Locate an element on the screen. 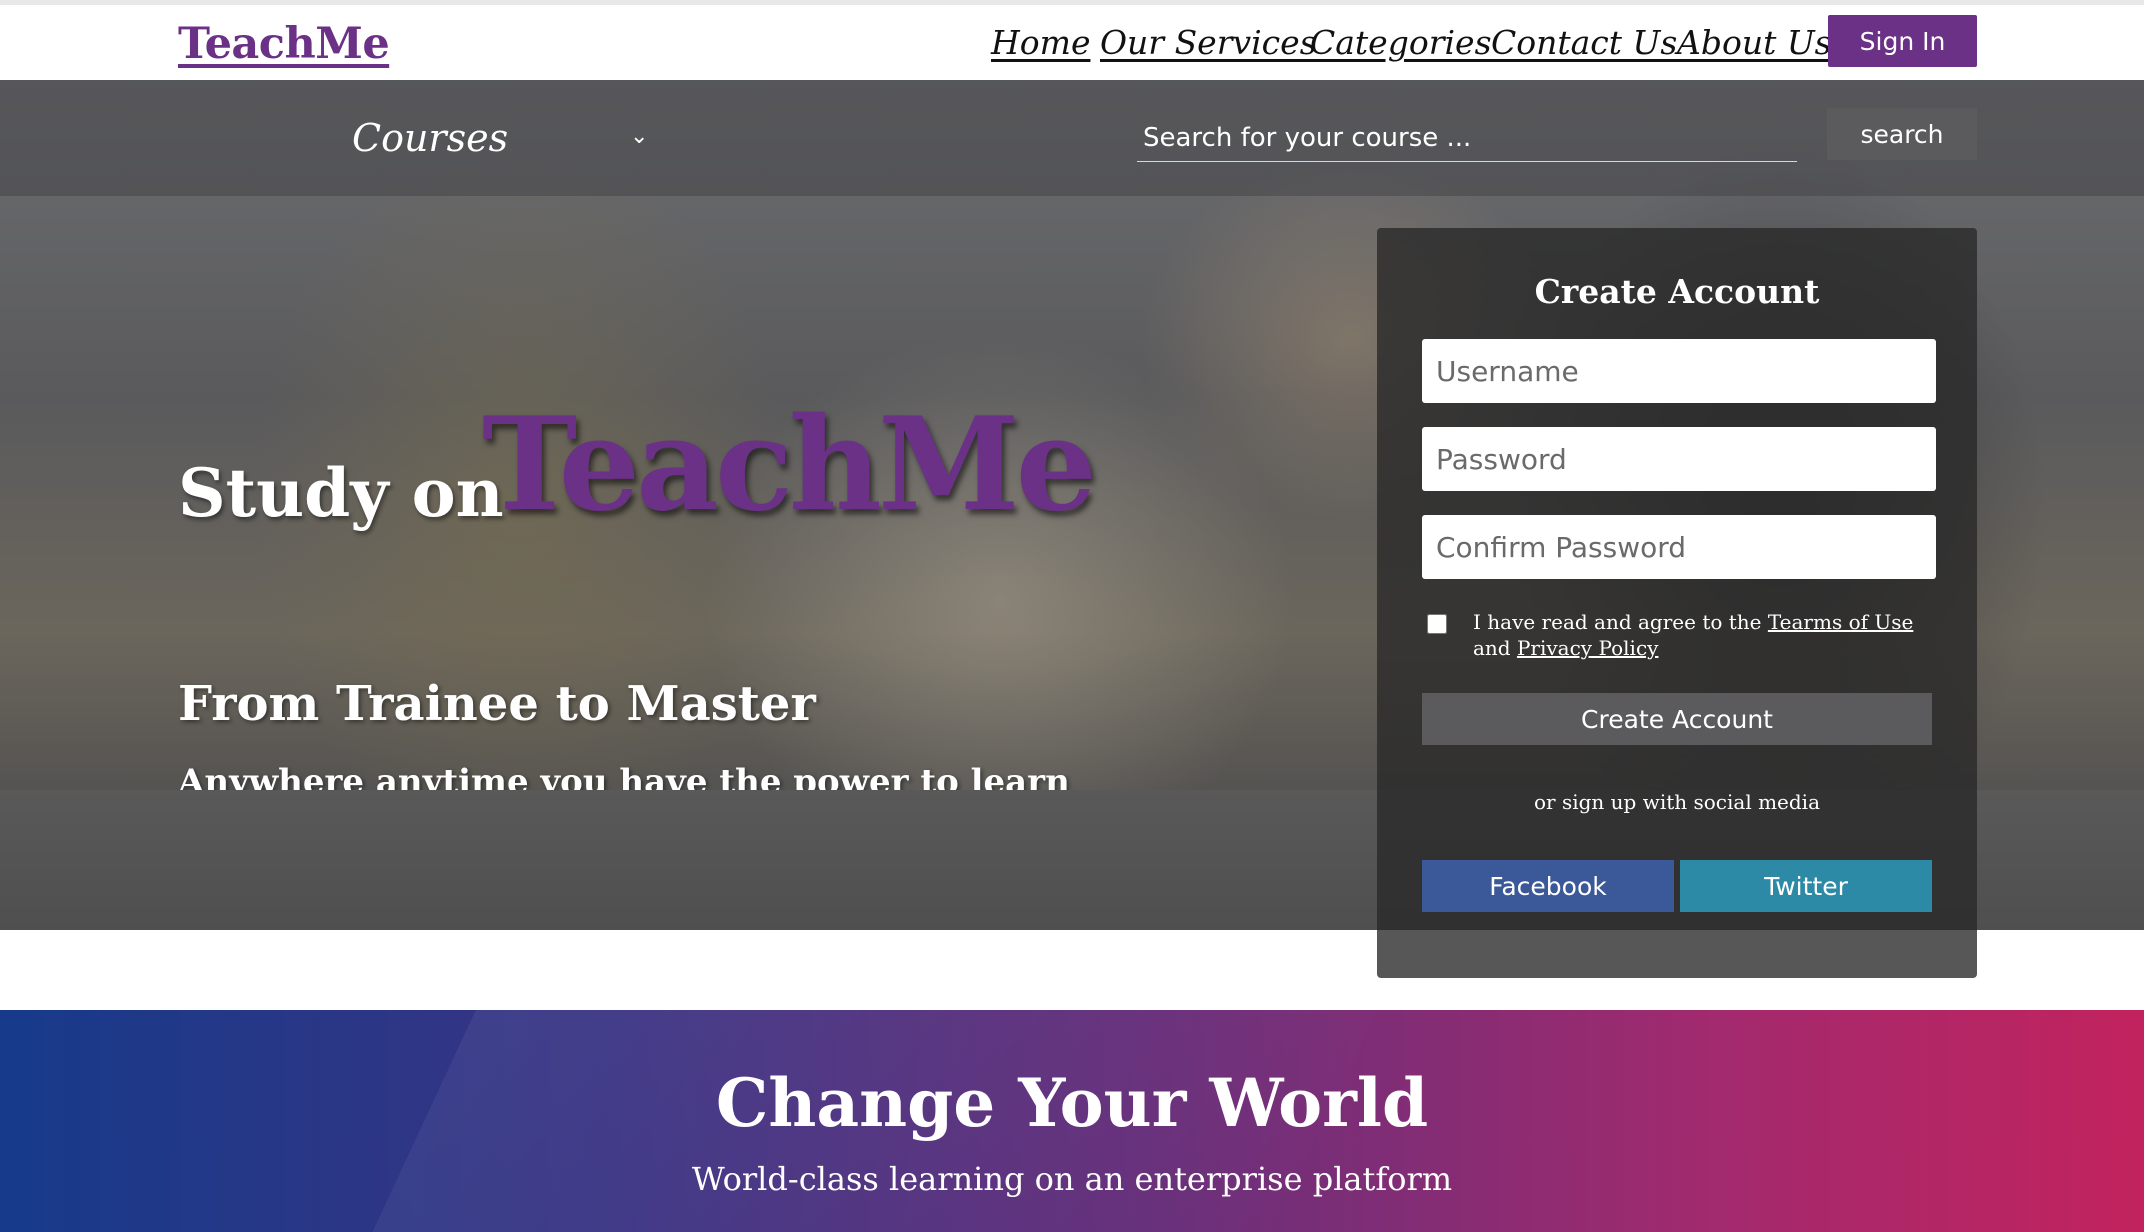  nav-link-our-services: Our Services is located at coordinates (1208, 42).